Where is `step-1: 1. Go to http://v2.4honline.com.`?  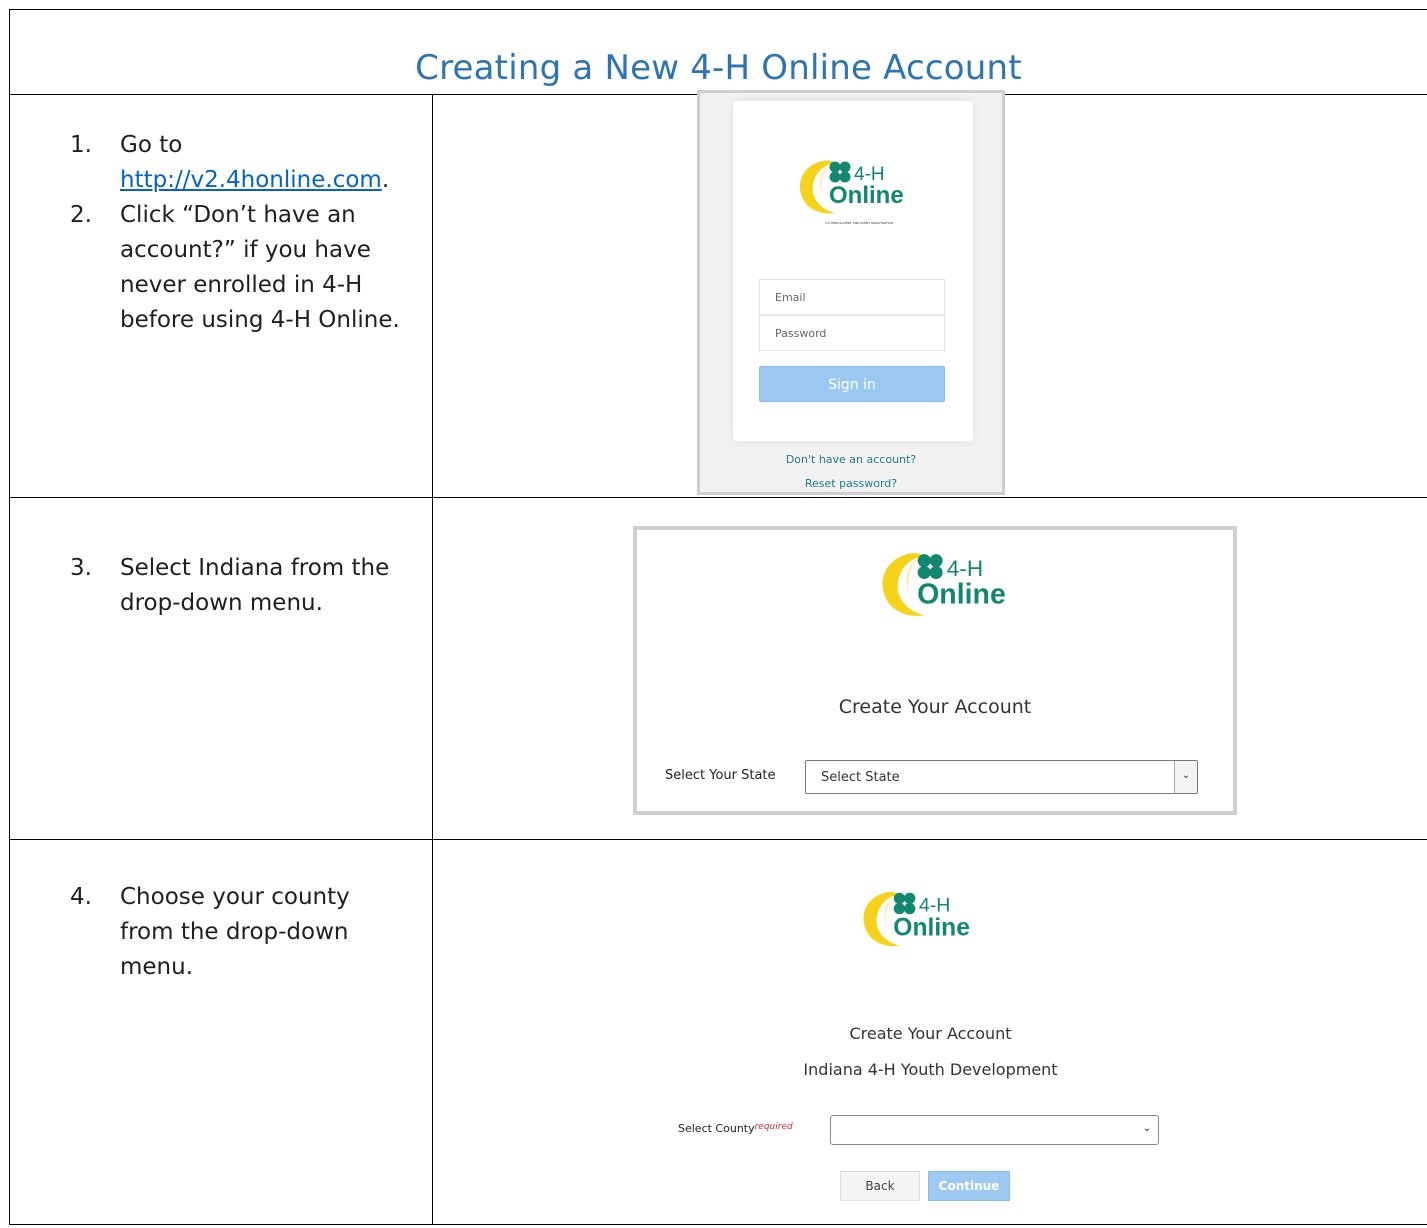
step-1: 1. Go to http://v2.4honline.com. is located at coordinates (210, 163).